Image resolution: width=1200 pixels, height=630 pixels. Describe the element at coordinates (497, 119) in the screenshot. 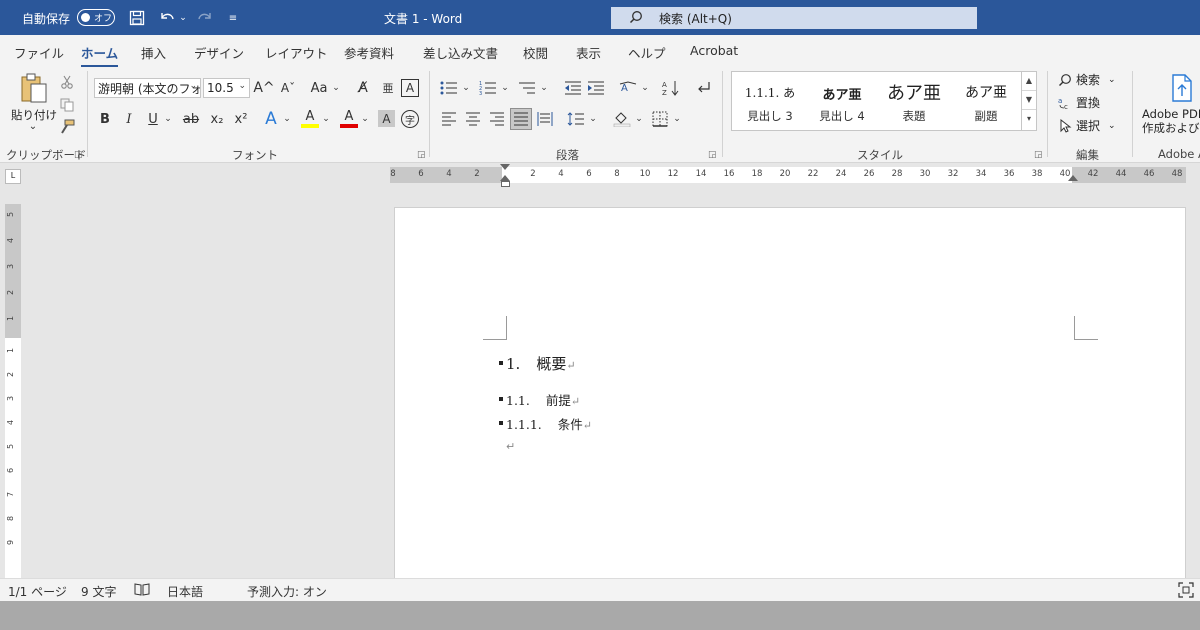

I see `align-right-icon` at that location.